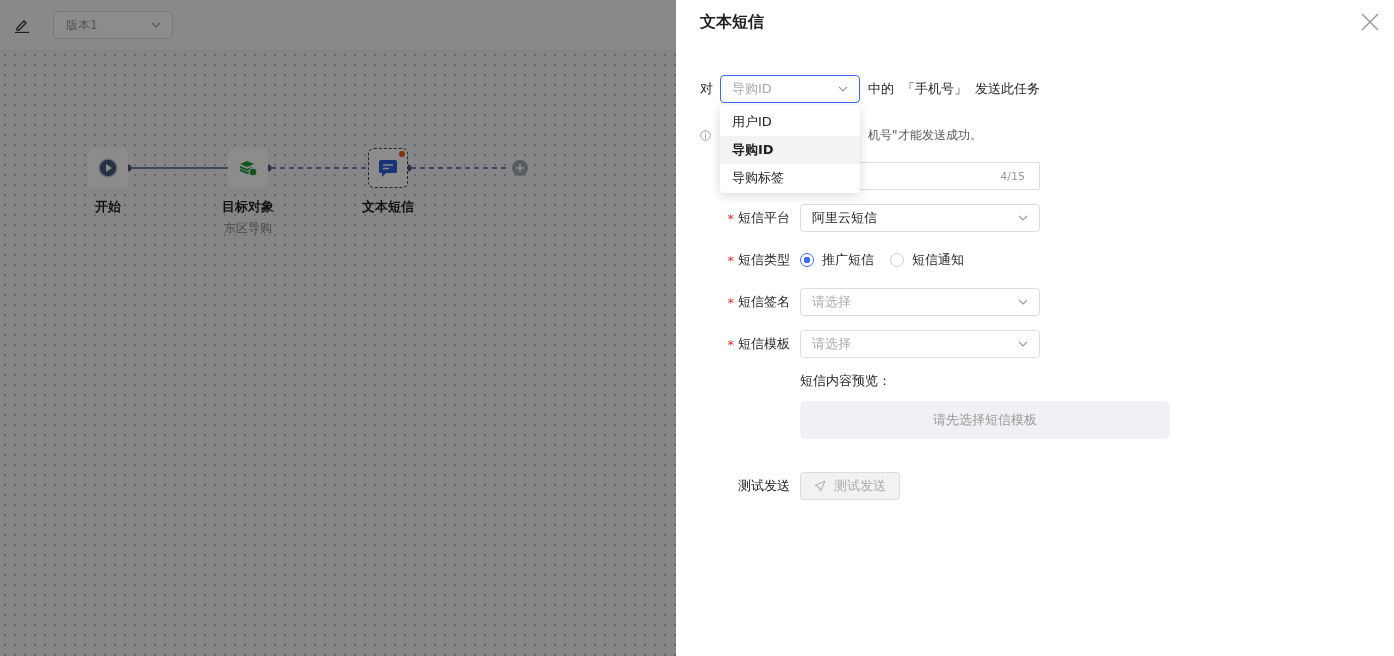 The width and height of the screenshot is (1394, 656). I want to click on add-node-icon, so click(520, 168).